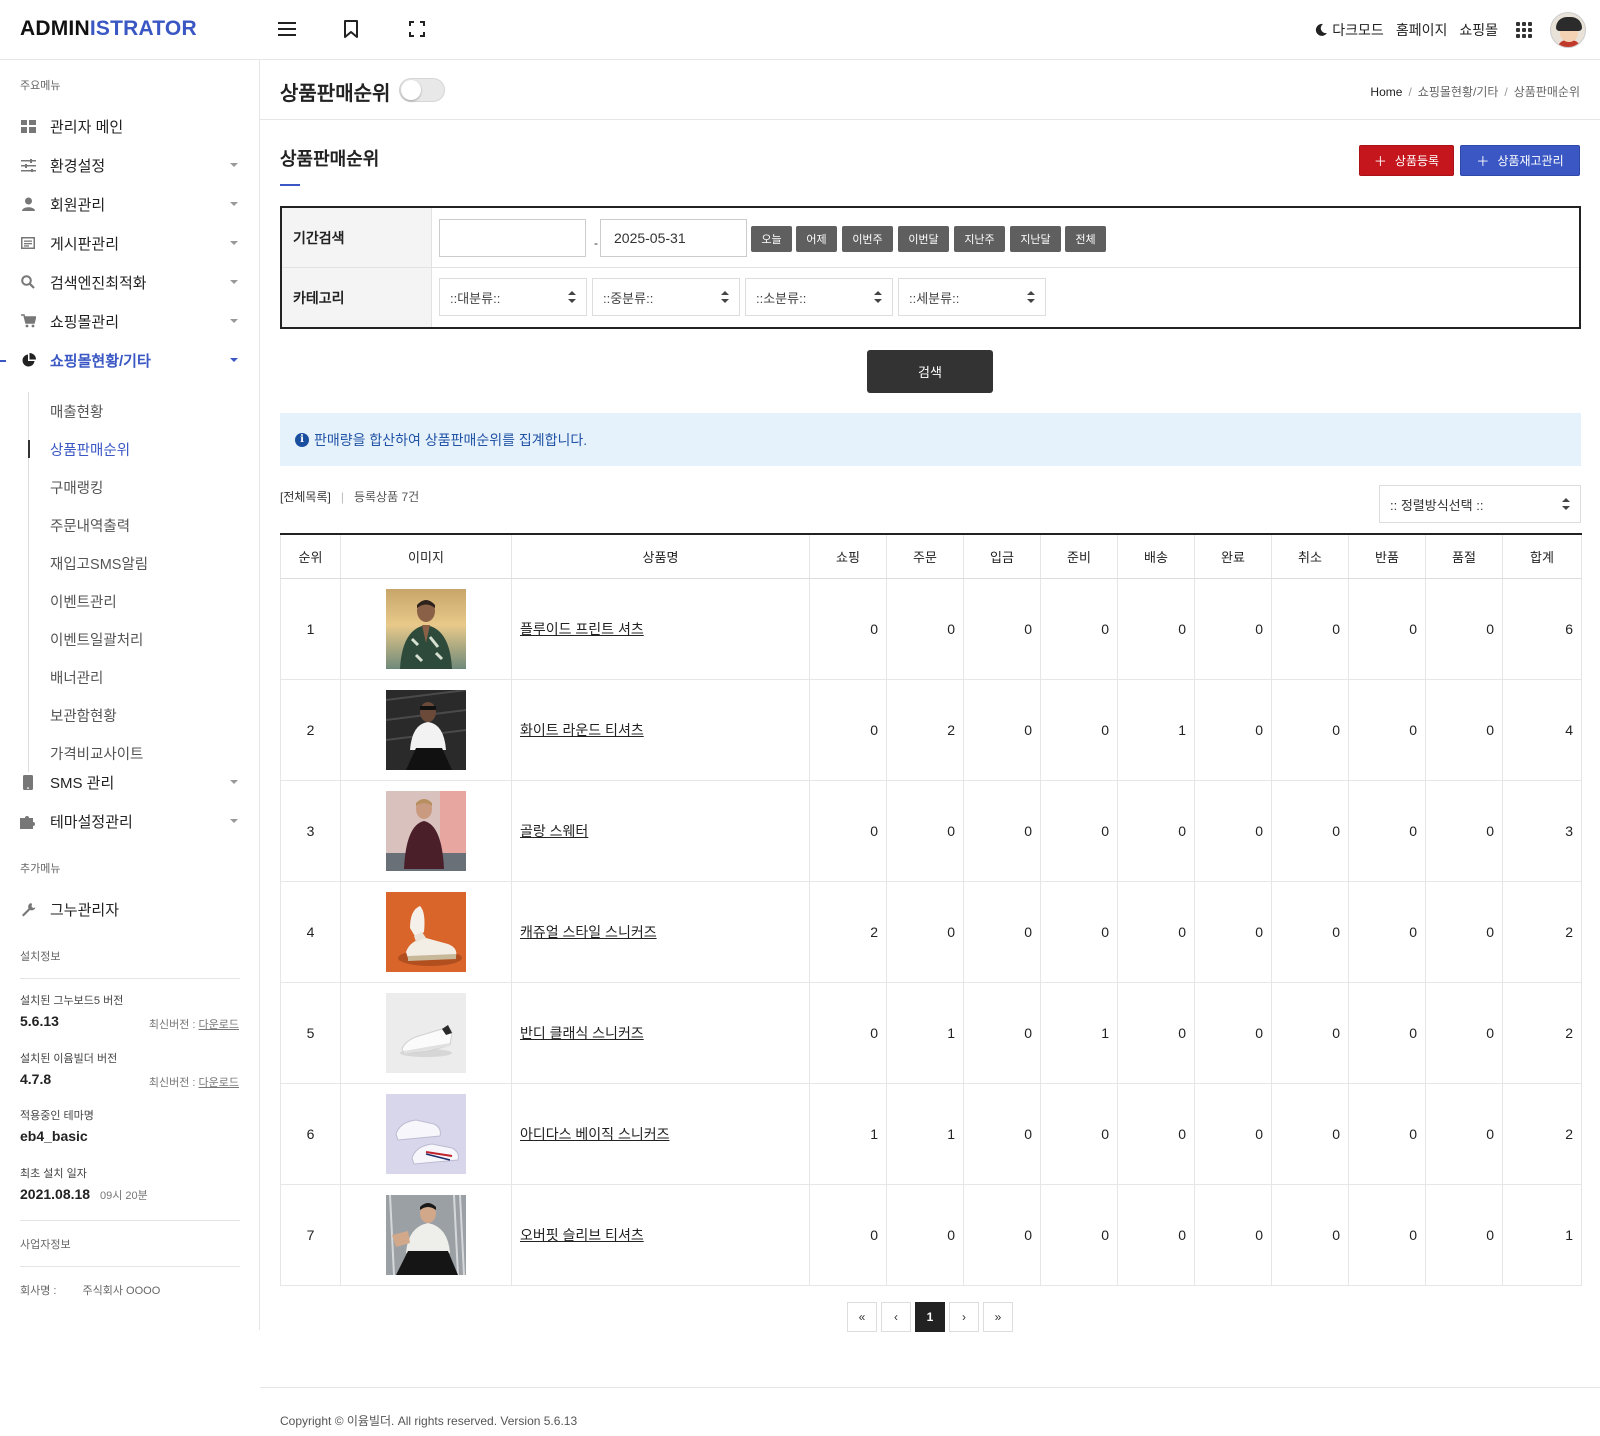 The height and width of the screenshot is (1436, 1600). What do you see at coordinates (582, 1235) in the screenshot?
I see `product-name-link: 오버핏 슬리브 티셔츠` at bounding box center [582, 1235].